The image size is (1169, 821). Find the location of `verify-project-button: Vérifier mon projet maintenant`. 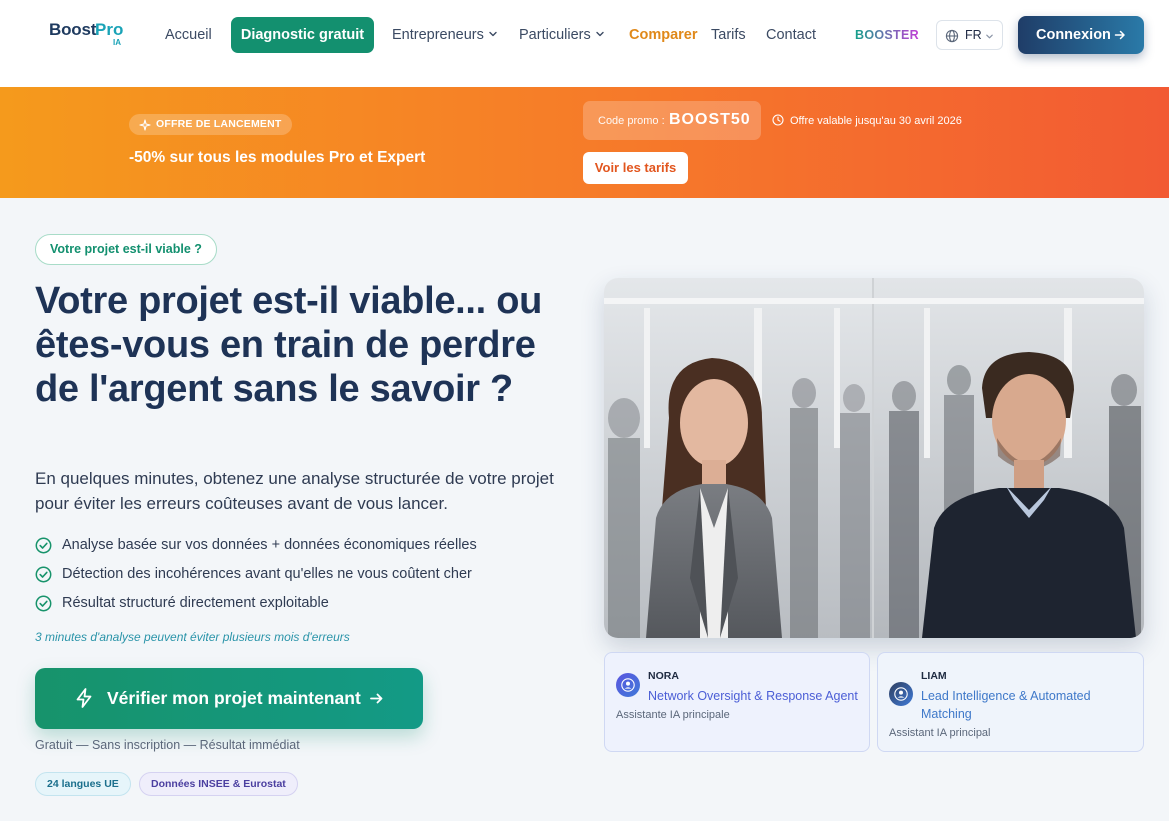

verify-project-button: Vérifier mon projet maintenant is located at coordinates (229, 698).